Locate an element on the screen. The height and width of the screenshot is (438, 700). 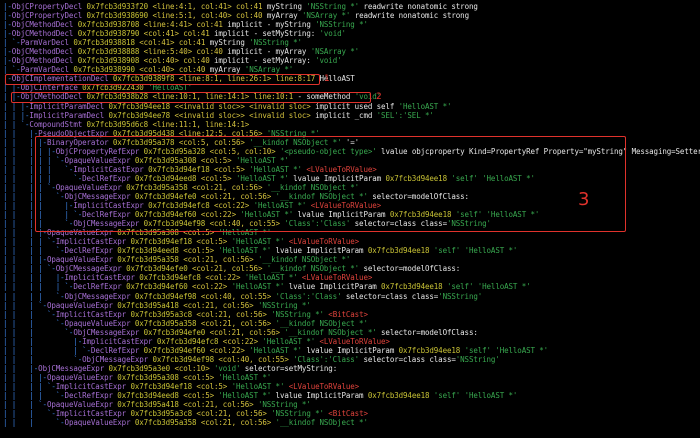
ast-token-addr: 0x7fcb3d938690 is located at coordinates (119, 16).